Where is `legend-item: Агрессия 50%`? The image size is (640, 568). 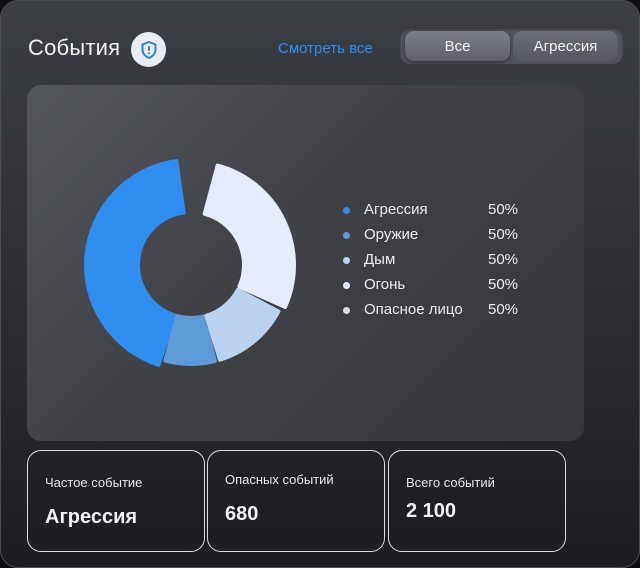 legend-item: Агрессия 50% is located at coordinates (443, 213).